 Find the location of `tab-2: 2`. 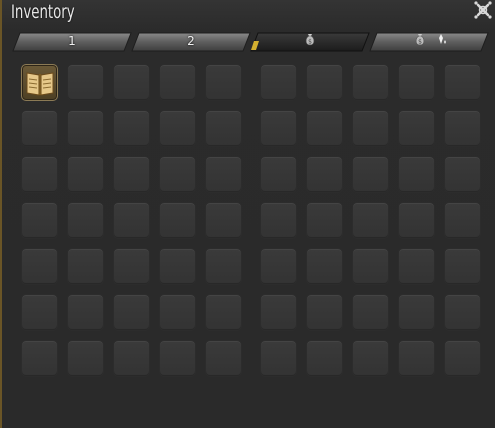

tab-2: 2 is located at coordinates (191, 42).